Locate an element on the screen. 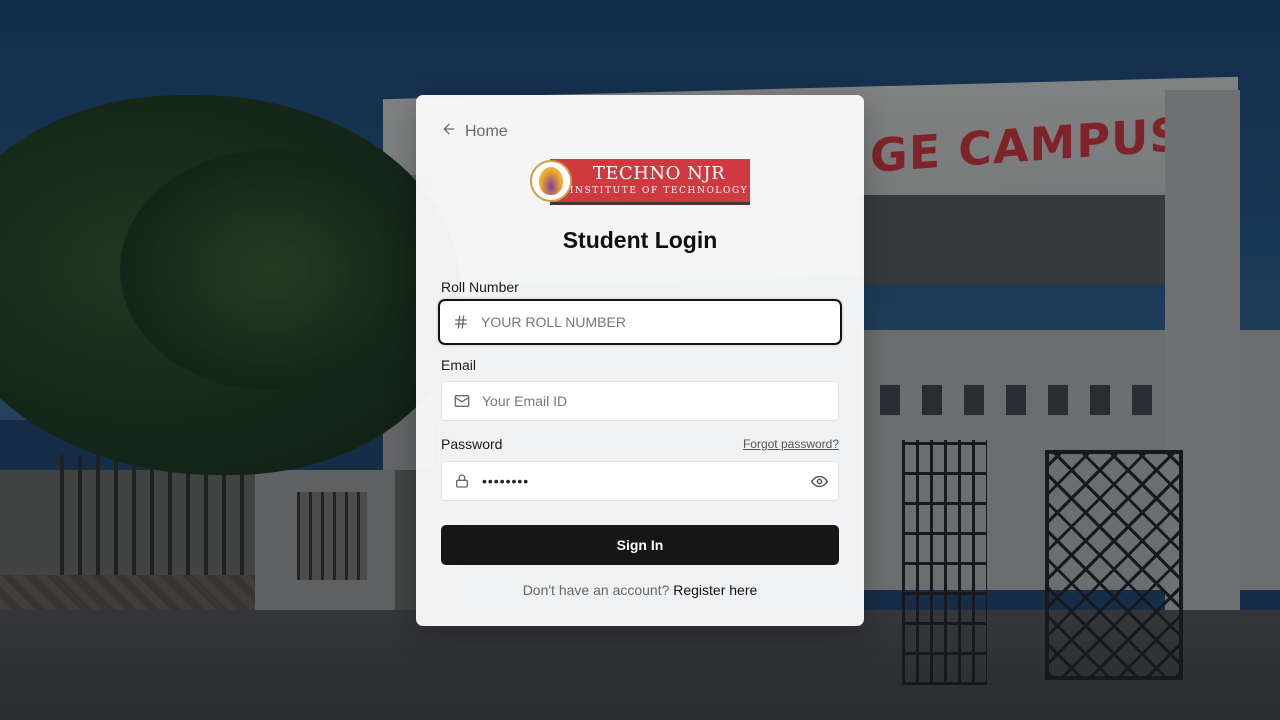 This screenshot has width=1280, height=720. password-label: Password is located at coordinates (472, 444).